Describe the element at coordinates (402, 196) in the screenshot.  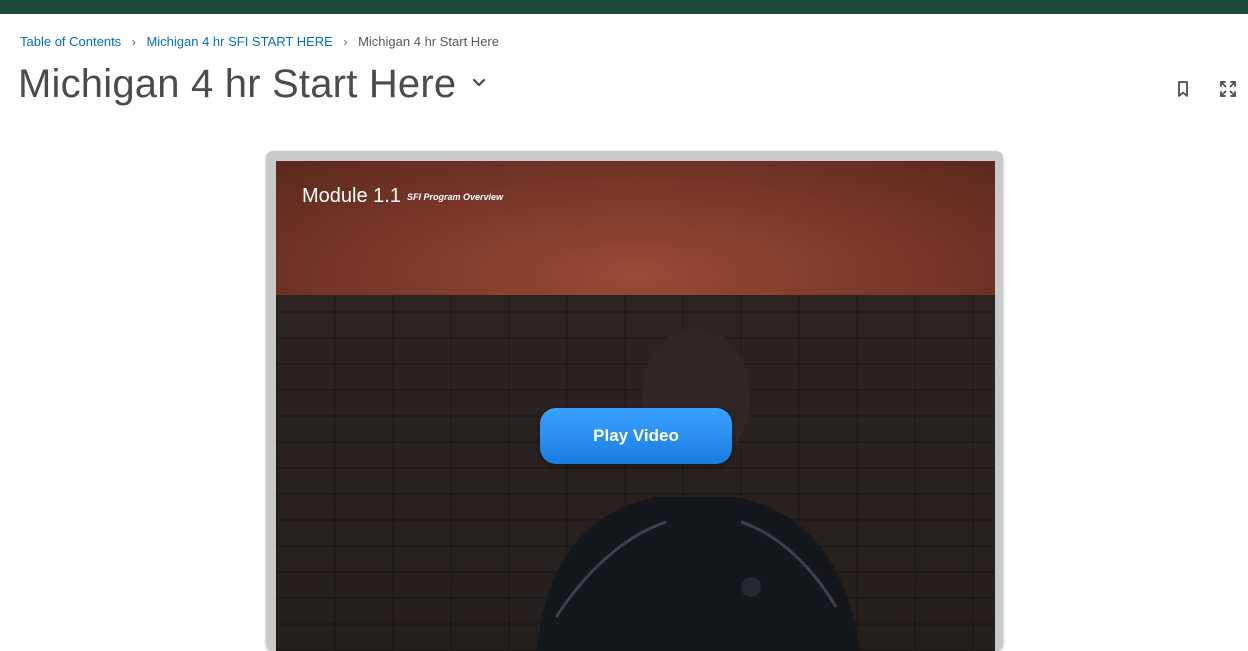
I see `module-title: Module 1.1 SFI Program Overview` at that location.